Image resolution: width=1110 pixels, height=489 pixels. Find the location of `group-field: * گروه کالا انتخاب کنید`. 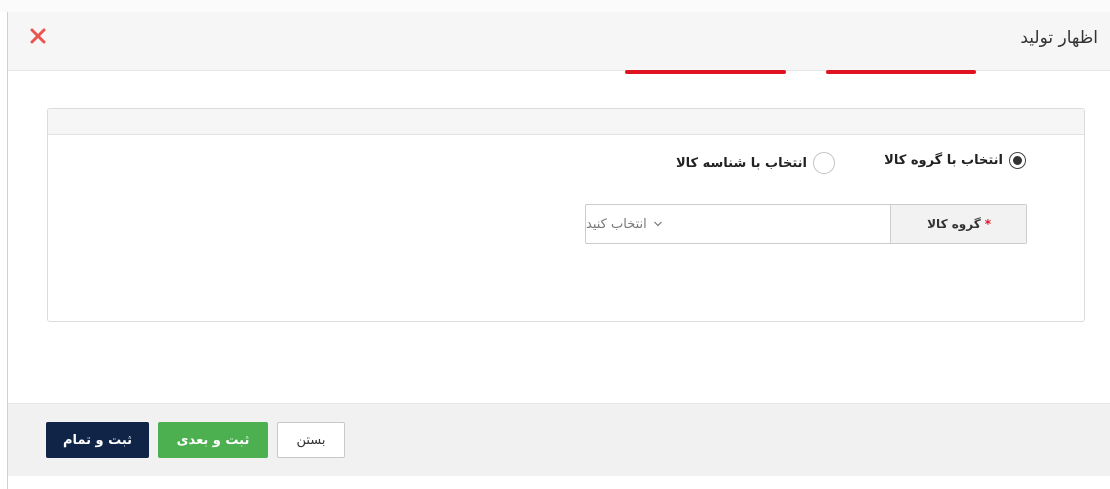

group-field: * گروه کالا انتخاب کنید is located at coordinates (806, 224).